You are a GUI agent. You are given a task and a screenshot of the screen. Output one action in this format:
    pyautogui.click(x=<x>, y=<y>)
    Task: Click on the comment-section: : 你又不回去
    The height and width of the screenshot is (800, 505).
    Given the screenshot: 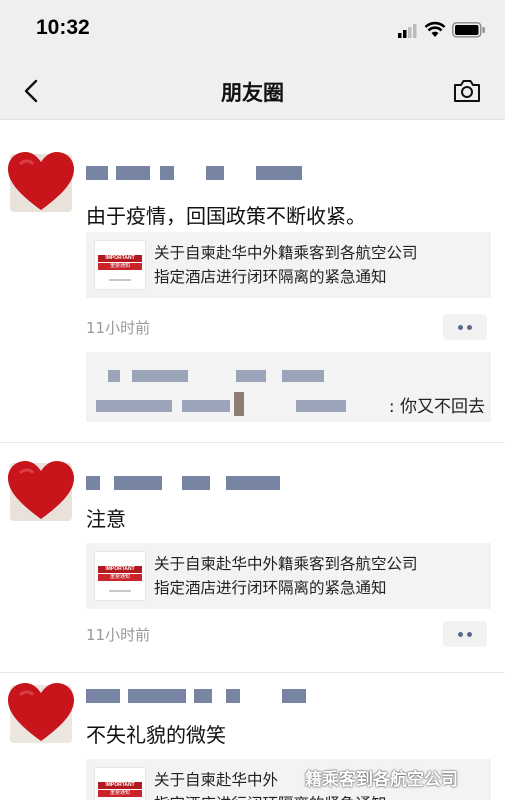 What is the action you would take?
    pyautogui.click(x=288, y=387)
    